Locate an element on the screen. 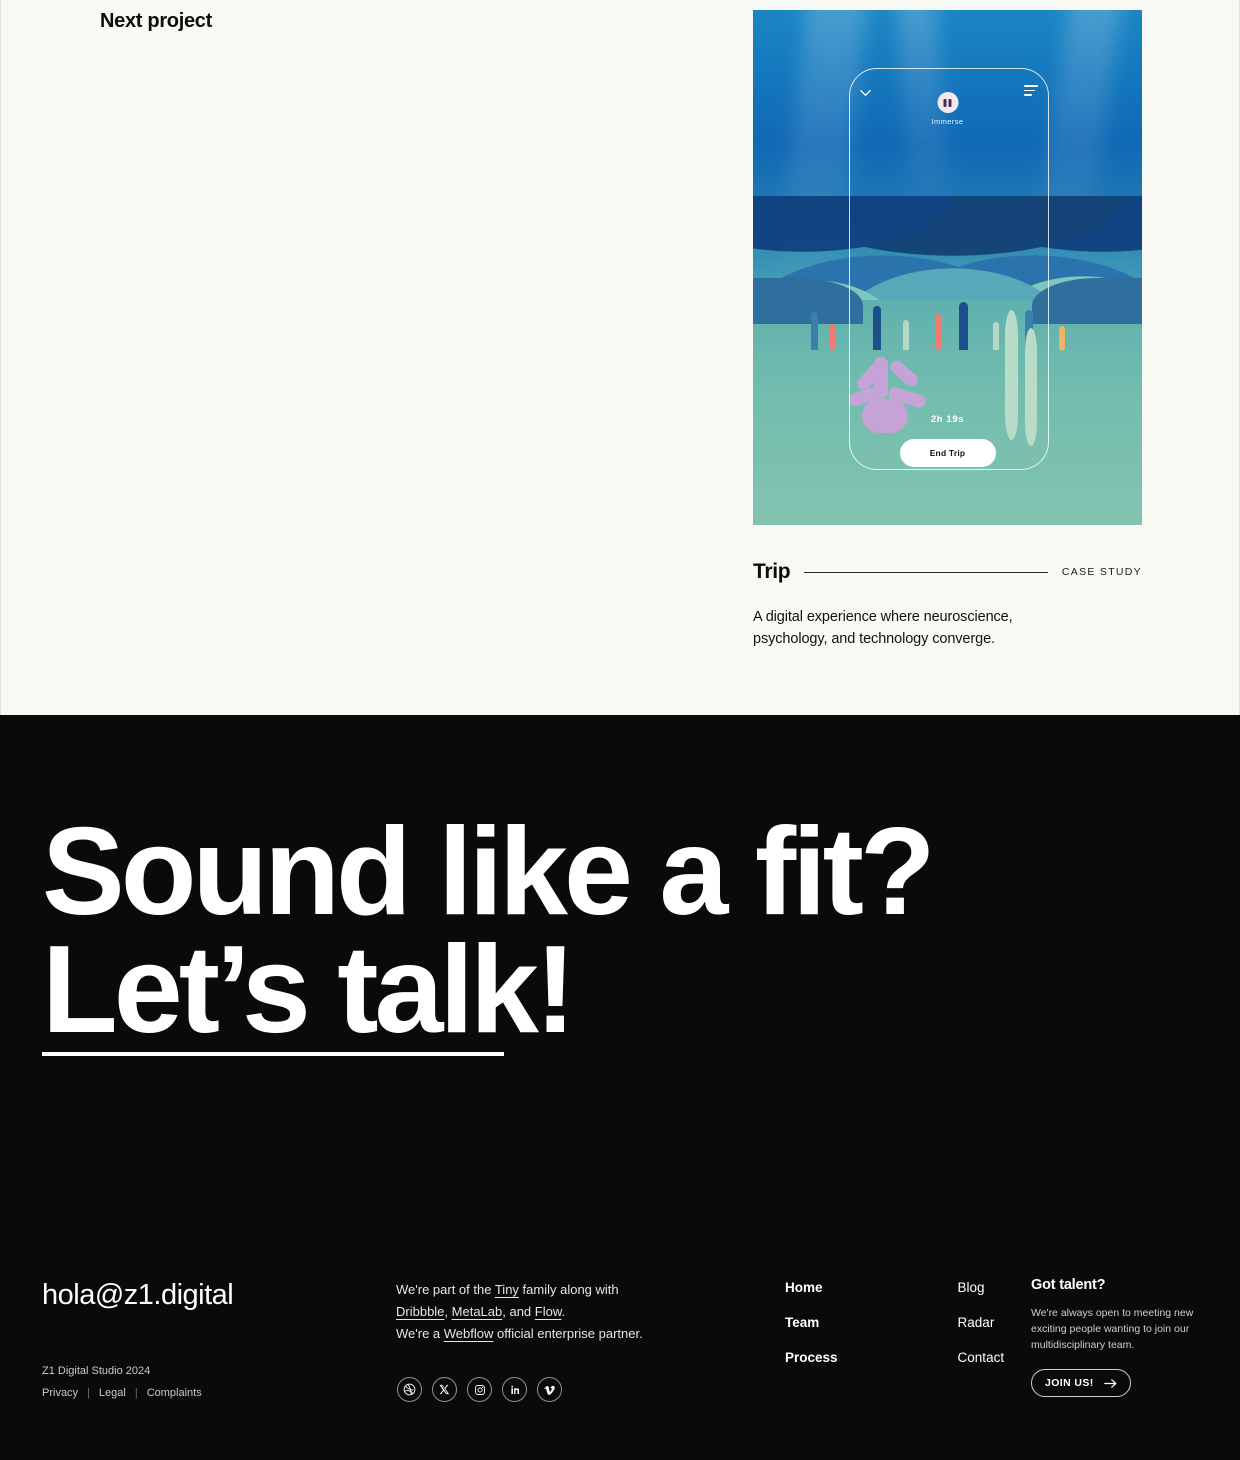  footer-nav: Home Team Process Blog Radar Contact is located at coordinates (894, 1322).